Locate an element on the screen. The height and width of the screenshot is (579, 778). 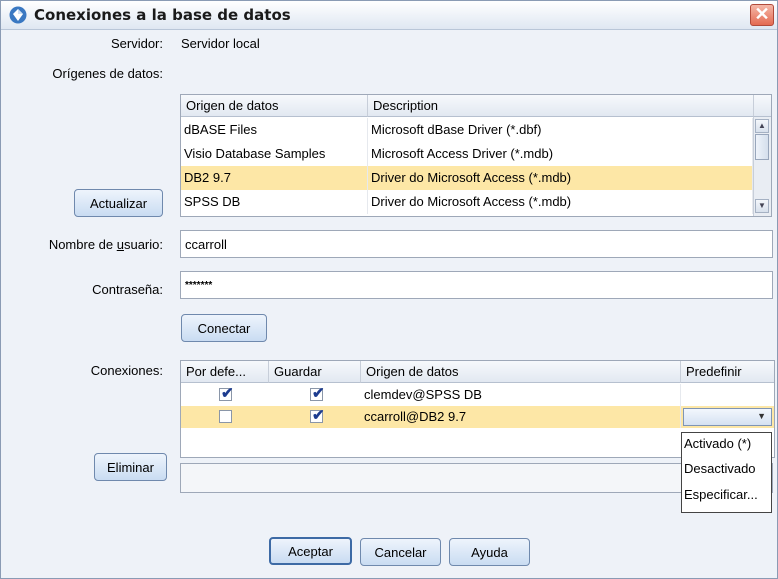
close-icon: ✕ is located at coordinates (762, 14).